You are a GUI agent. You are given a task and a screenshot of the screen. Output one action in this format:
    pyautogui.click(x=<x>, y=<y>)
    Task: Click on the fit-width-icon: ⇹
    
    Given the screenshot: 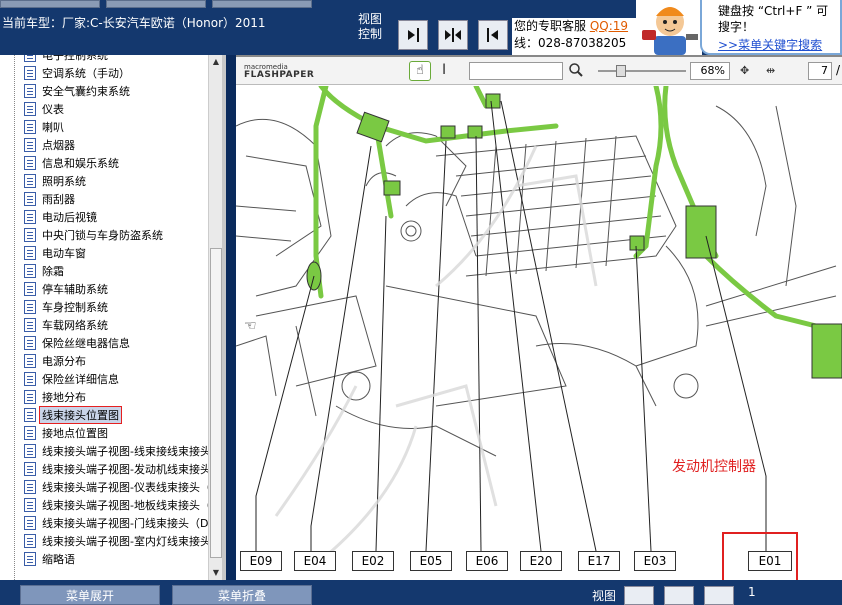 What is the action you would take?
    pyautogui.click(x=774, y=71)
    